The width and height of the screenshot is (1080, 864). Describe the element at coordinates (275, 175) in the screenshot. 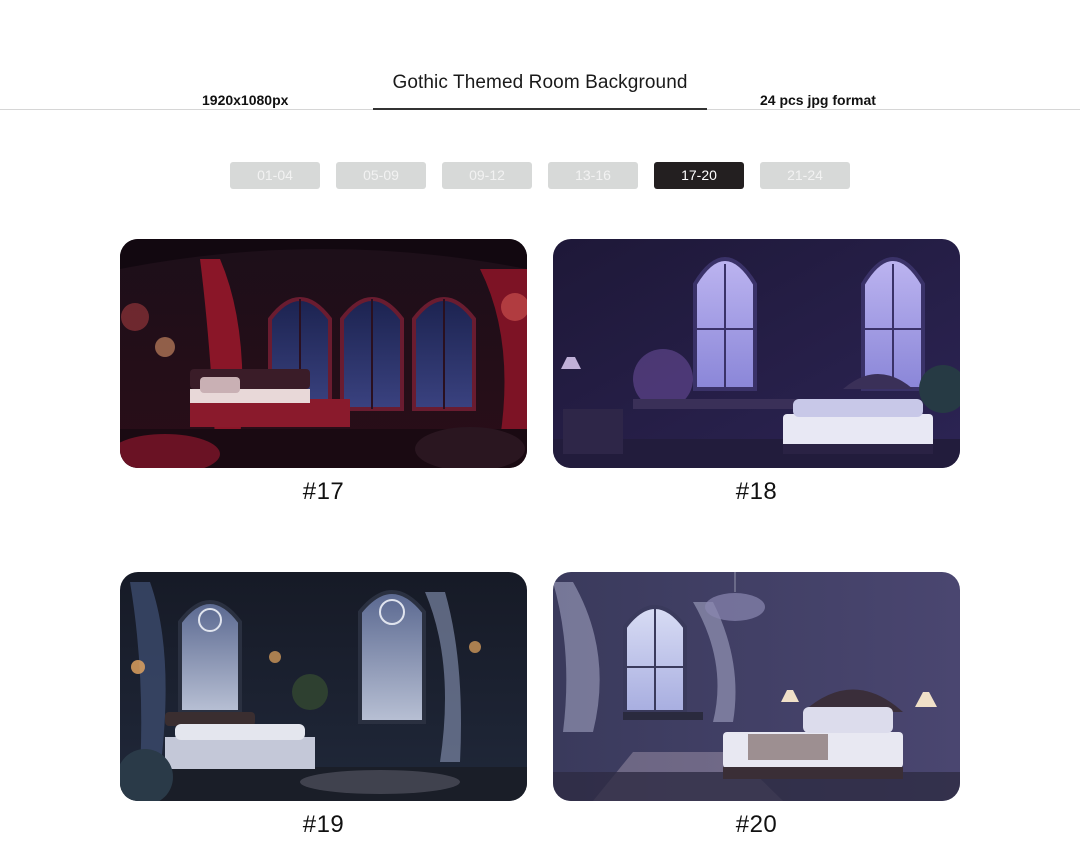

I see `tab-01-04: 01-04` at that location.